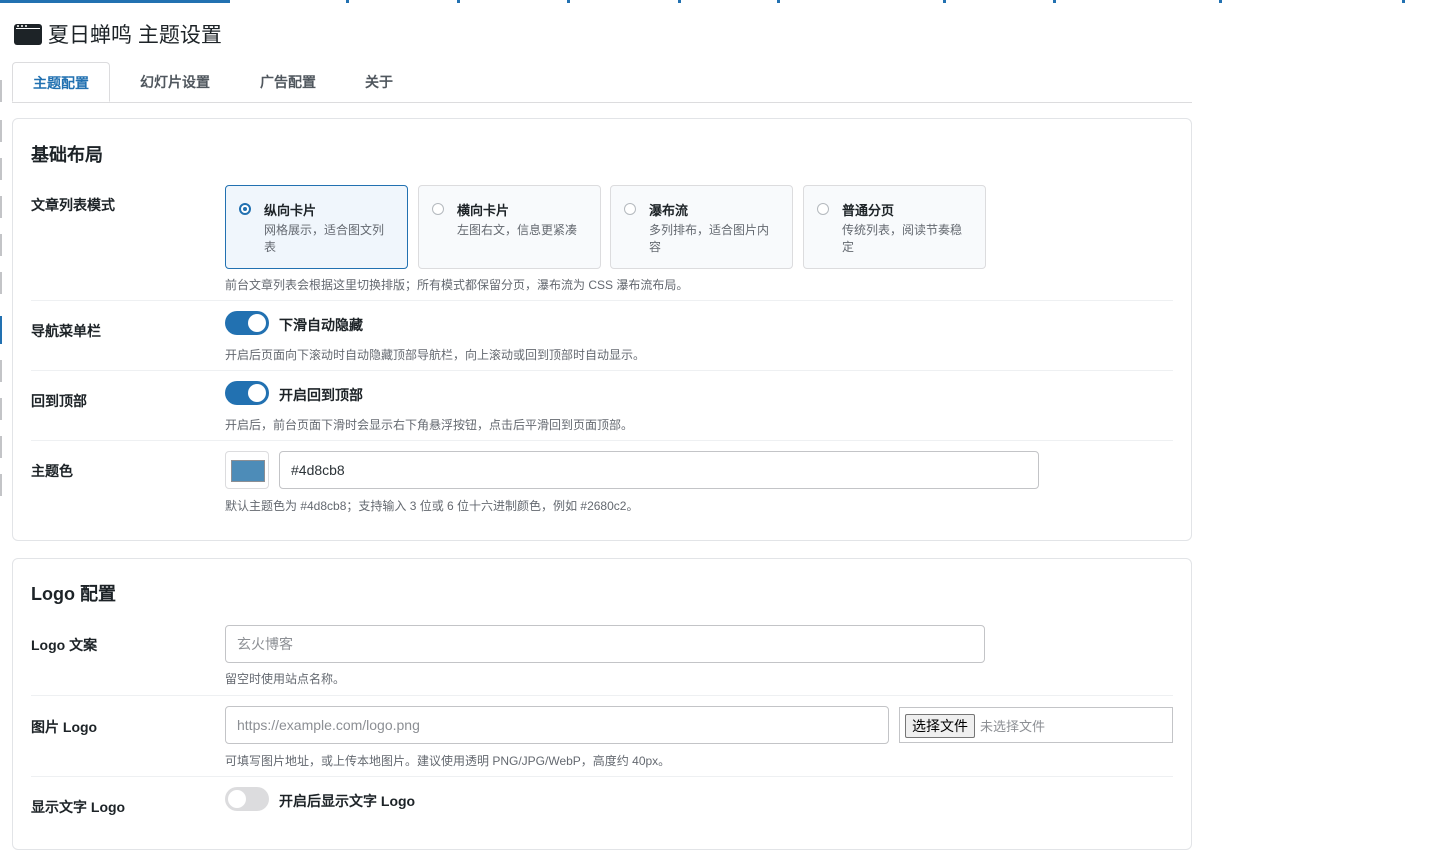 The image size is (1431, 850). What do you see at coordinates (175, 82) in the screenshot?
I see `tab-slideshow: 幻灯片设置` at bounding box center [175, 82].